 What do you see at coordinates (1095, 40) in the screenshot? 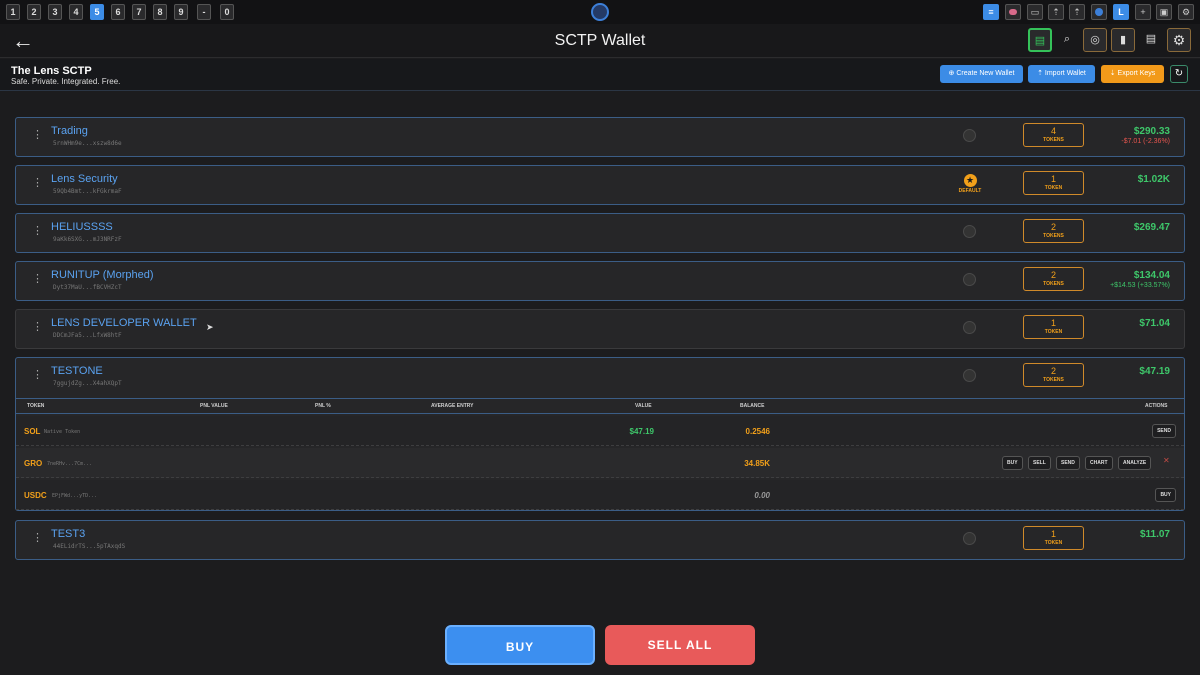
I see `target-icon: ◎` at bounding box center [1095, 40].